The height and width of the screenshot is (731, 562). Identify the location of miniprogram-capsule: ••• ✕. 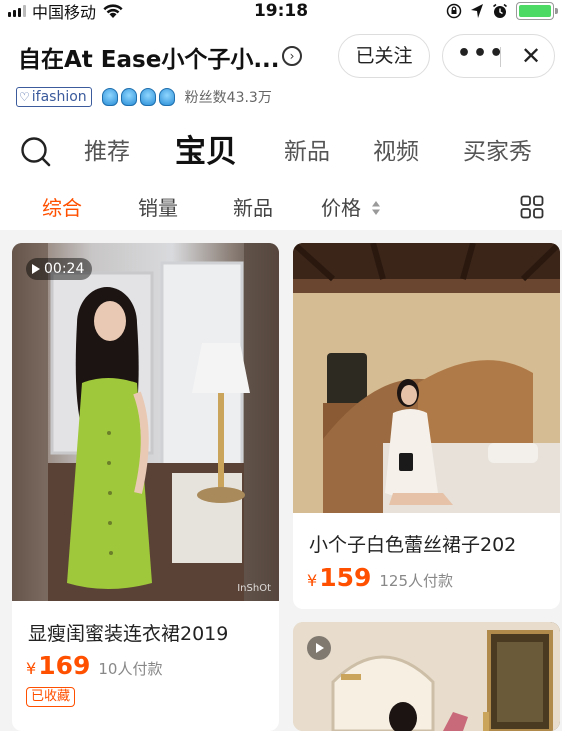
(498, 56).